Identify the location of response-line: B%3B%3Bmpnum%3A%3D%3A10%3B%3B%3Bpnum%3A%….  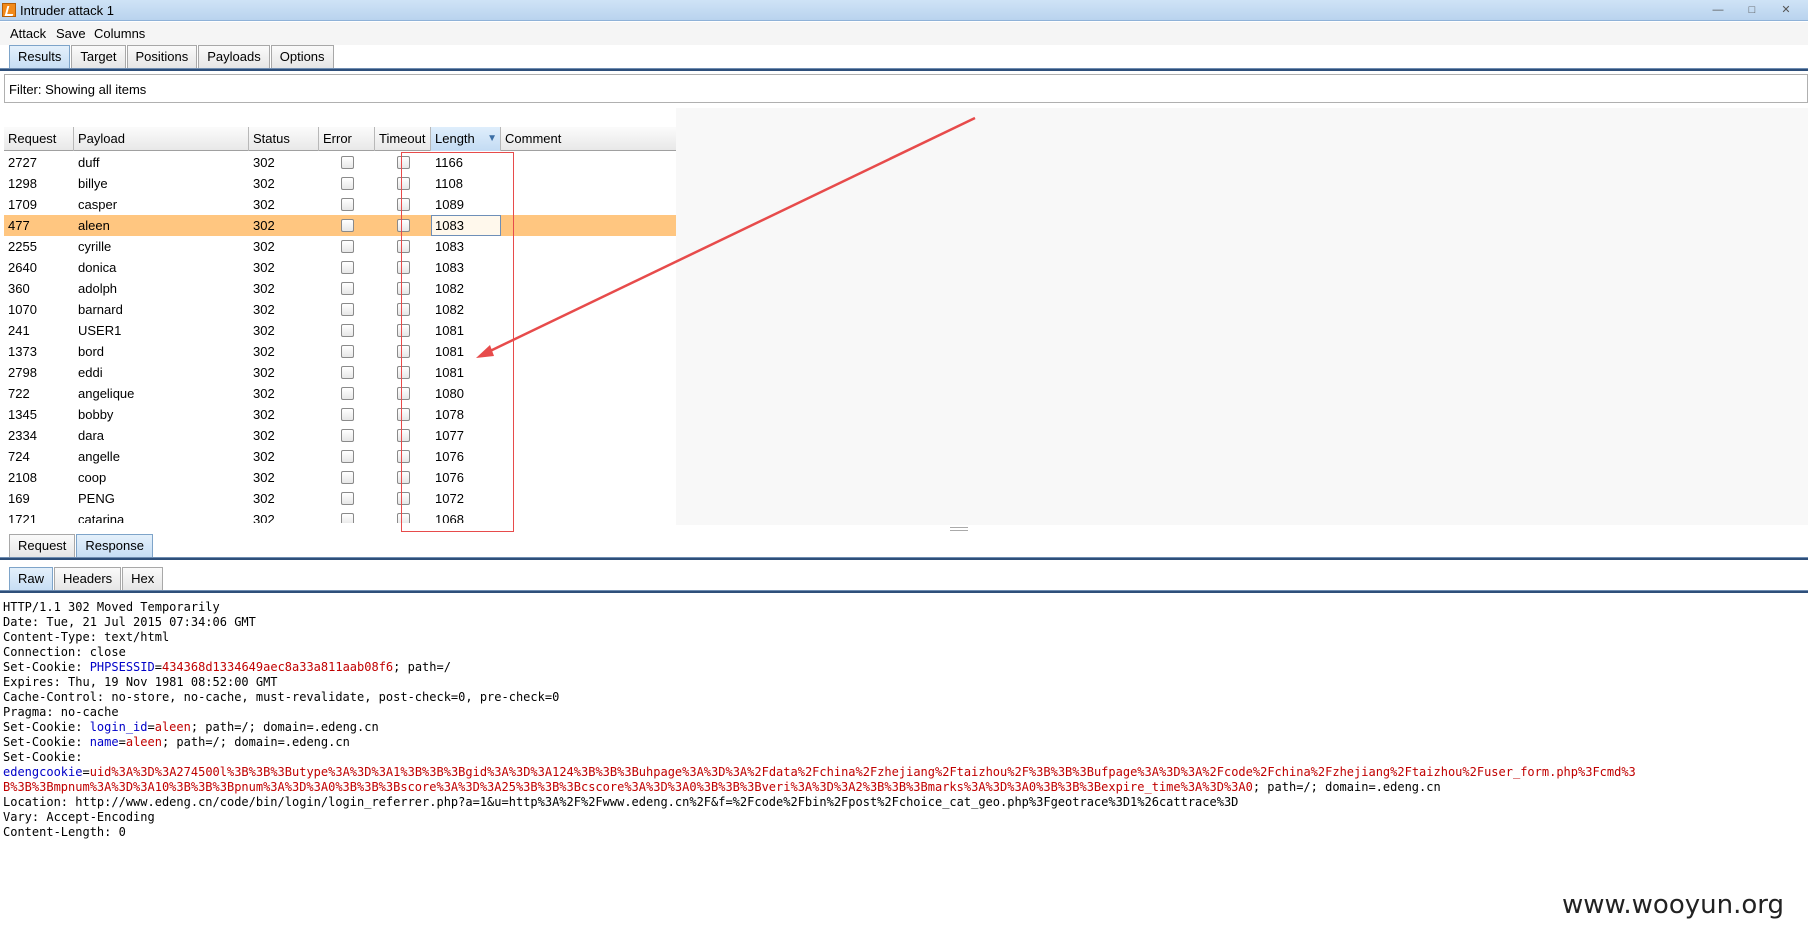
(904, 787).